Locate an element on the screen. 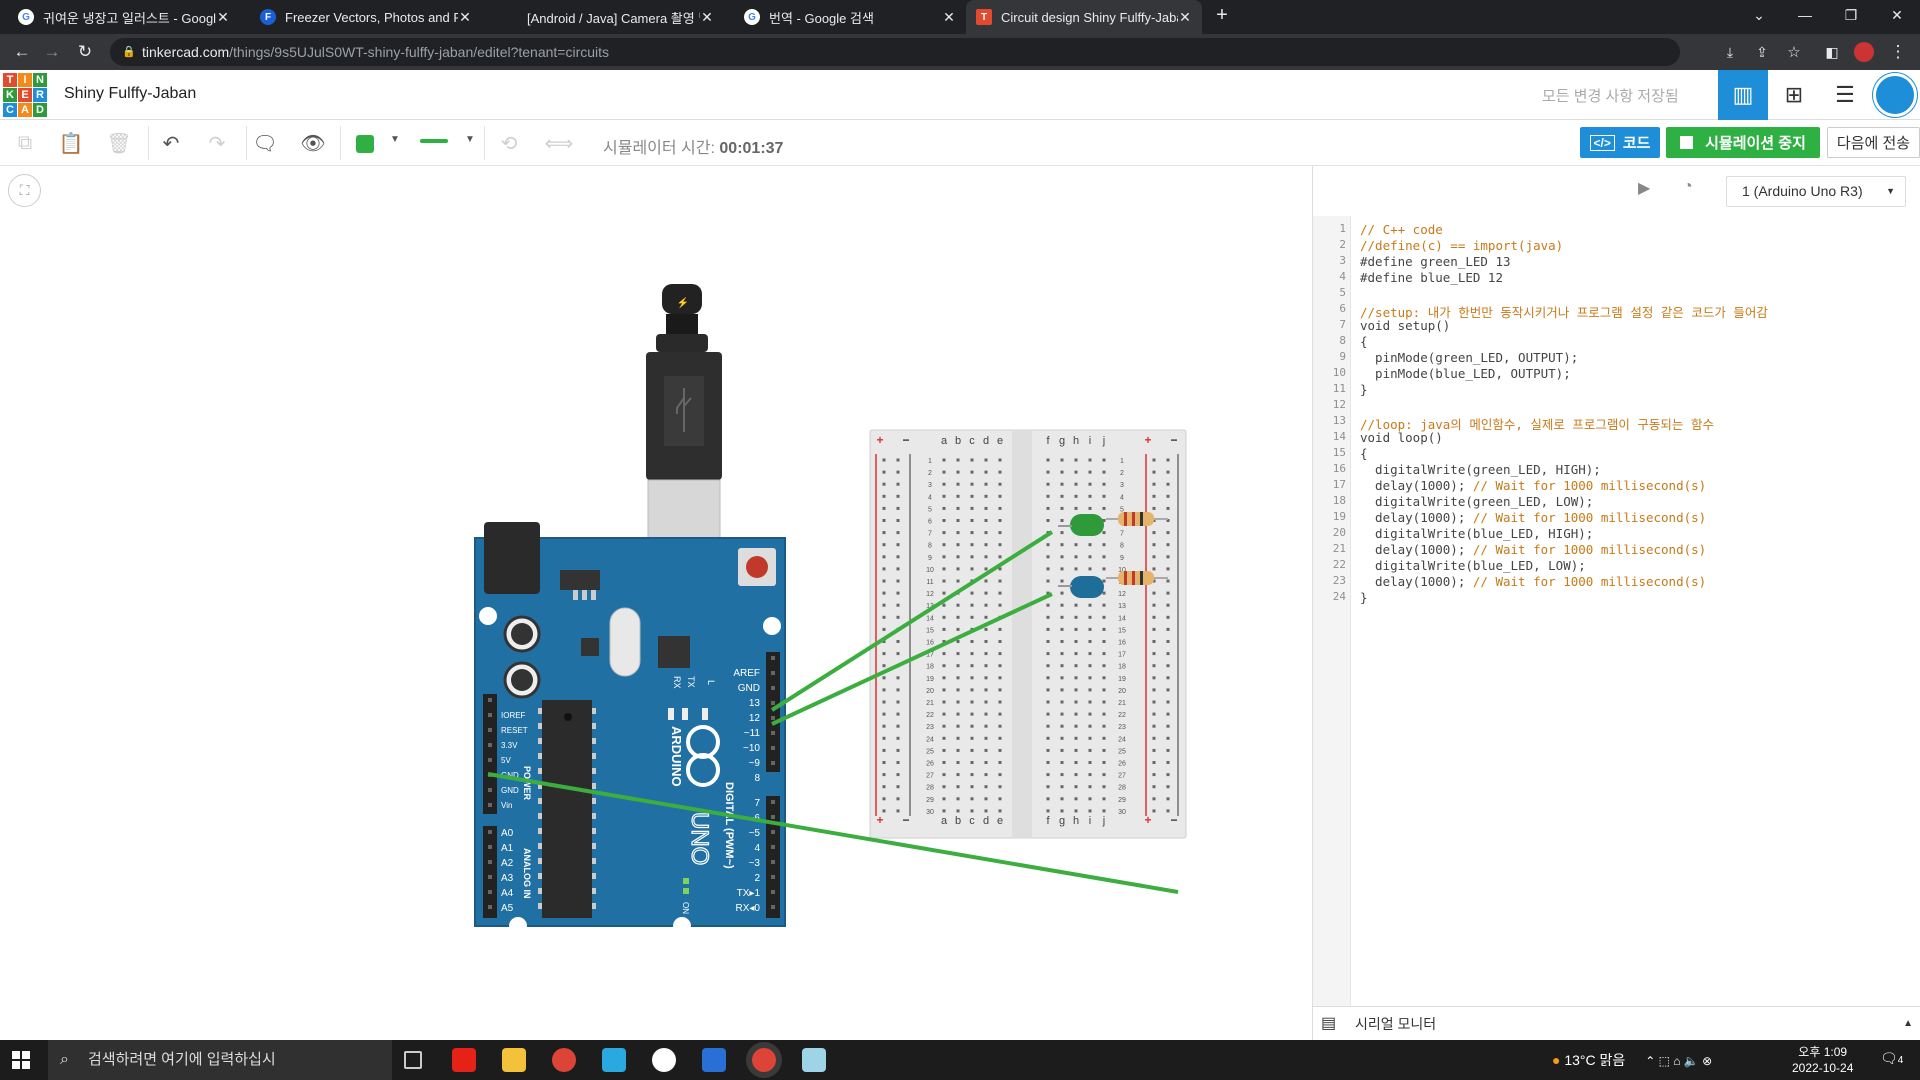  file-explorer-icon is located at coordinates (514, 1060).